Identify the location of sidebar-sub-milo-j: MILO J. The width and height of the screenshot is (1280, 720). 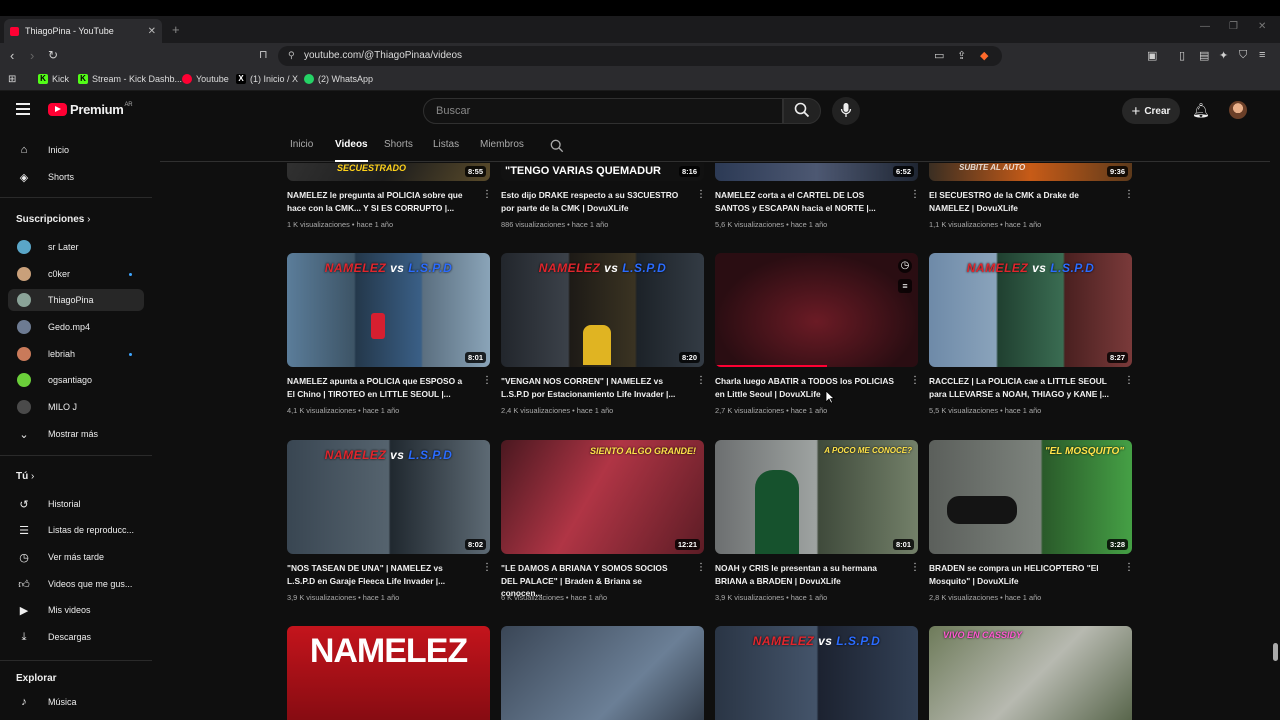
(76, 407).